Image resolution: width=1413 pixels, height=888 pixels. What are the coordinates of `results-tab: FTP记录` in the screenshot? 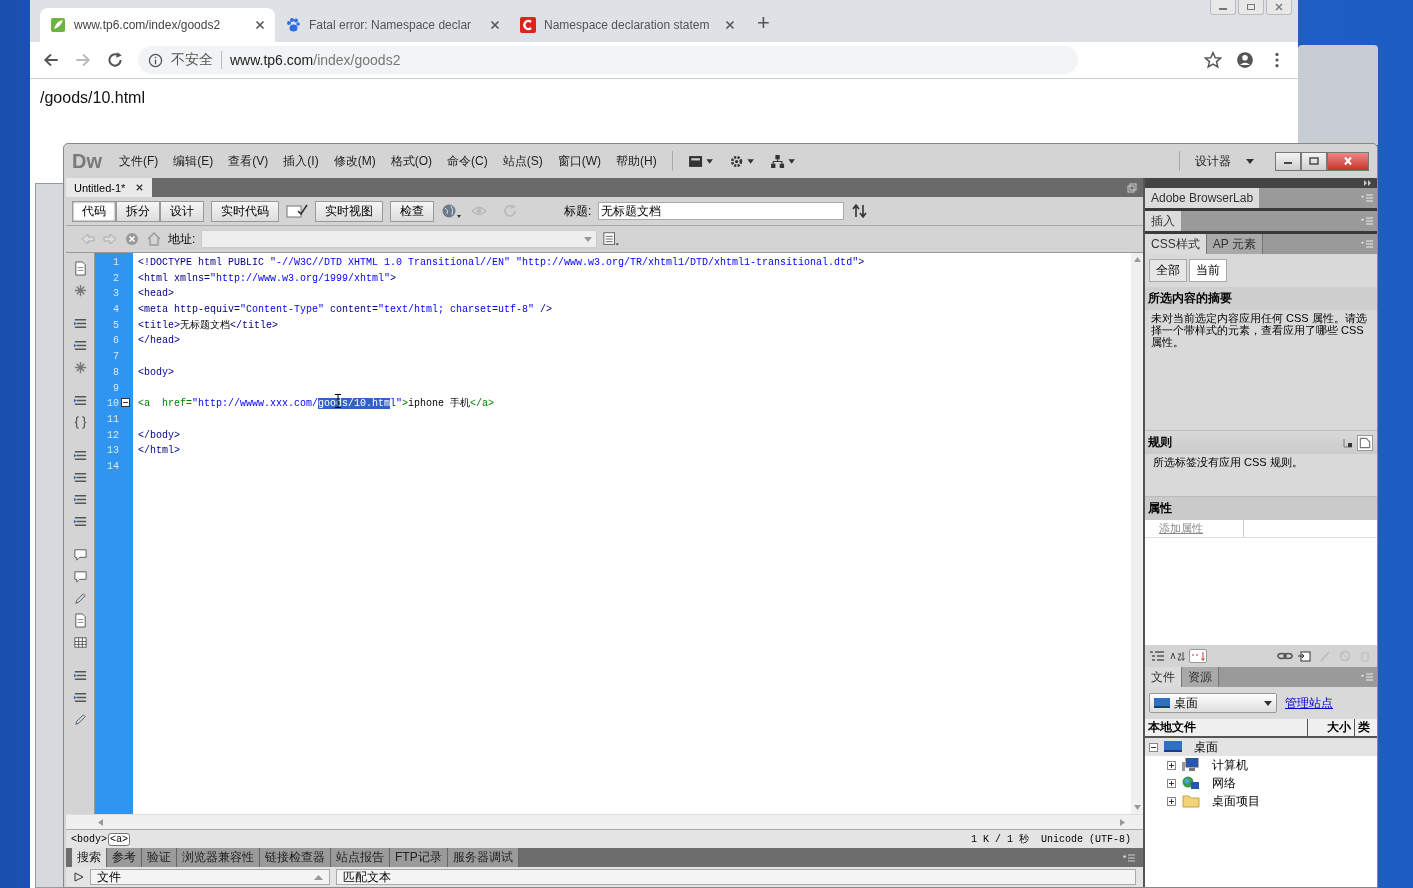 It's located at (419, 857).